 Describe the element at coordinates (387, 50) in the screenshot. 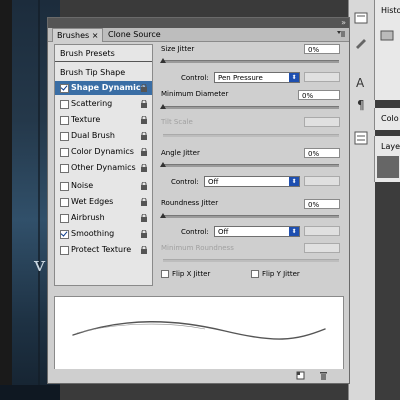

I see `history-panel: Histo` at that location.